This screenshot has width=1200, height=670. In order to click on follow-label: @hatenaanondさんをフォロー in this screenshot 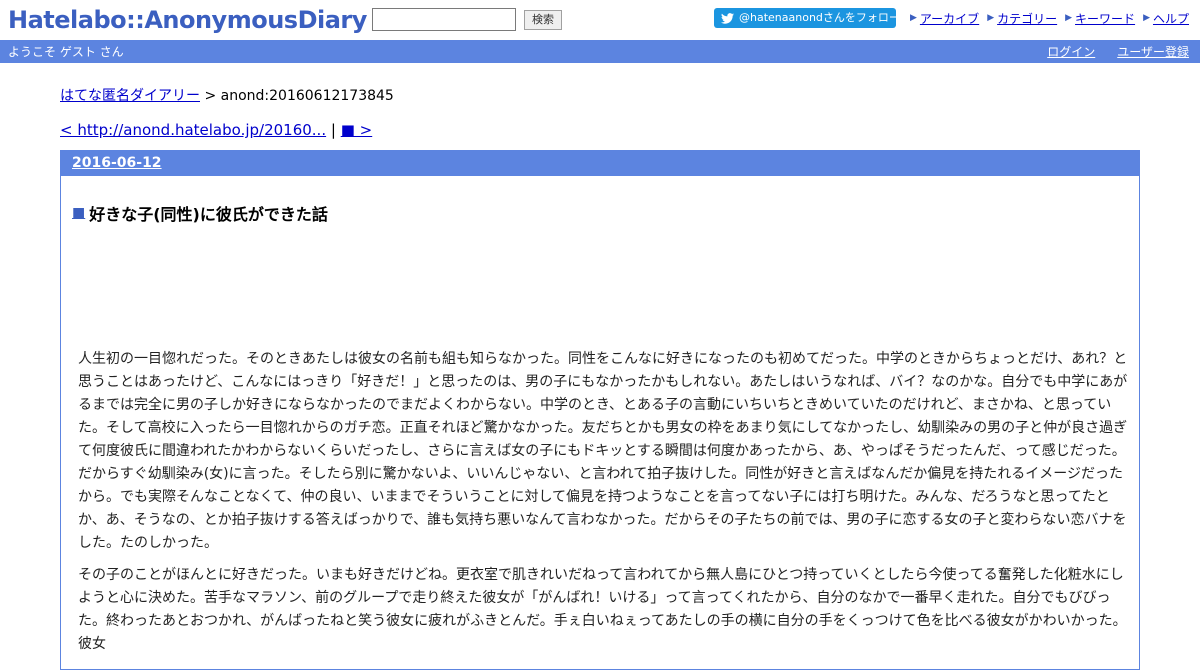, I will do `click(819, 17)`.